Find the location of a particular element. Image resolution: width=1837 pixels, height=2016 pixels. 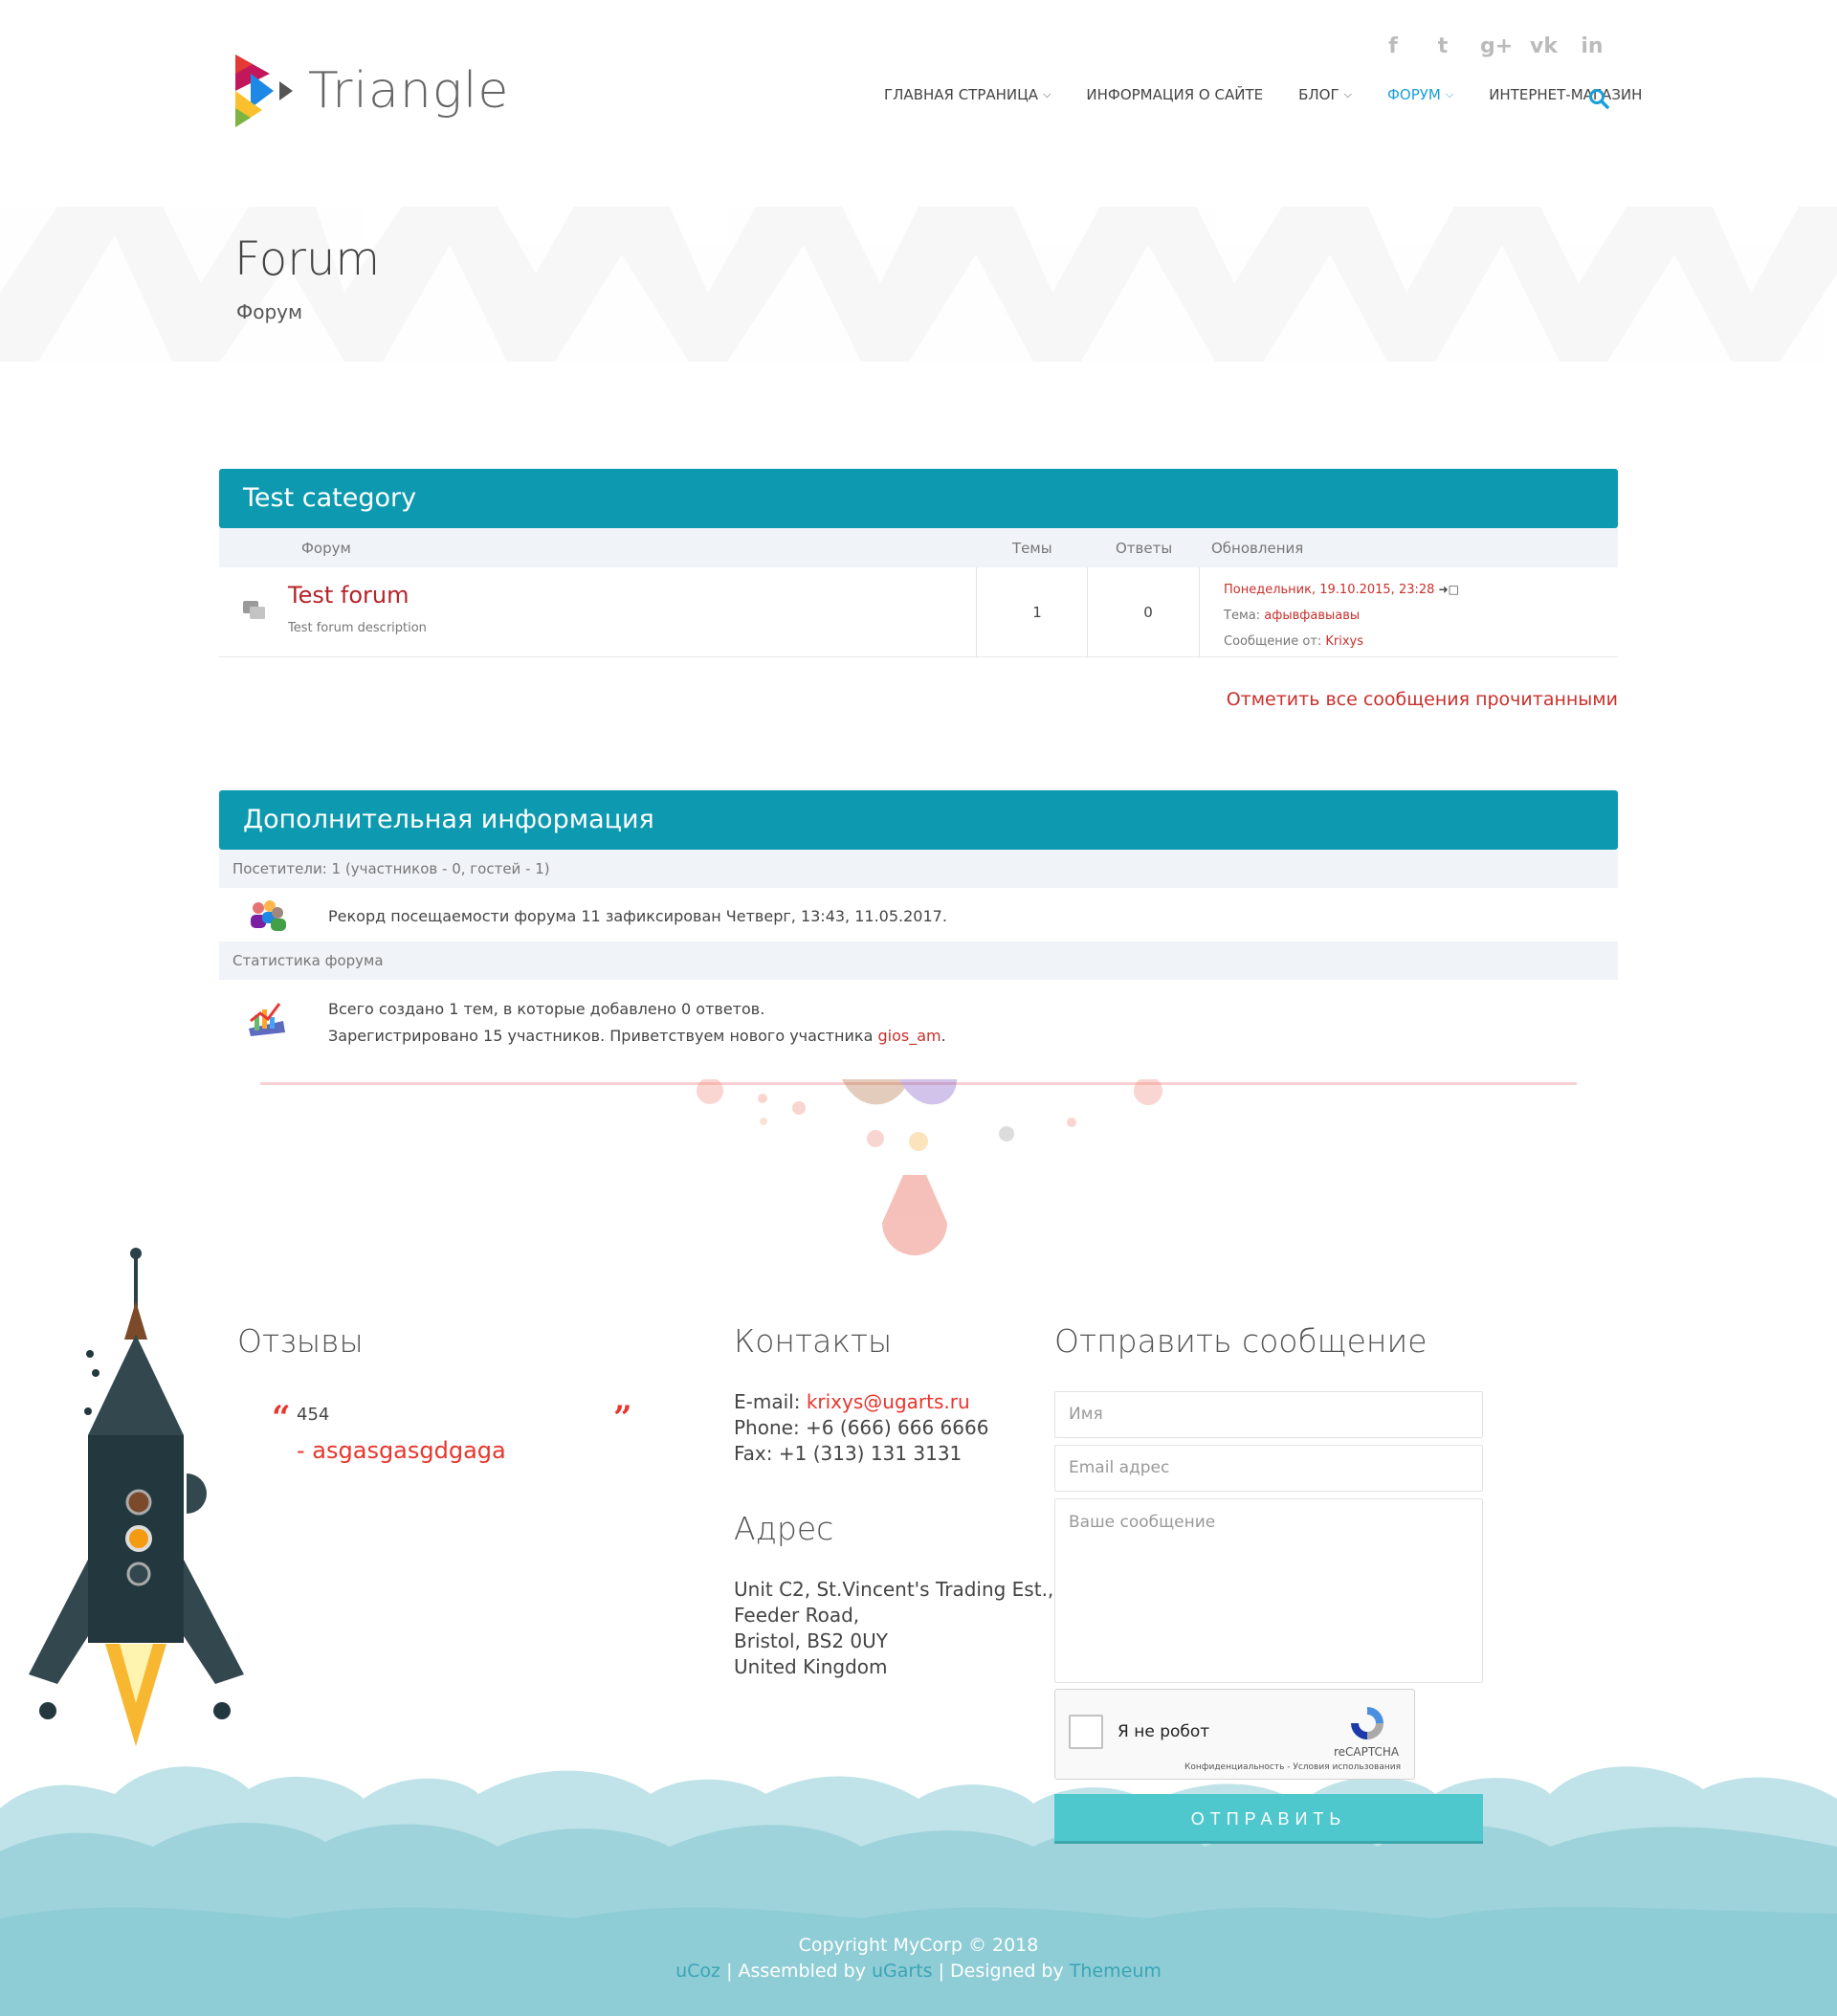

nav-item-shop: ИНТЕРНЕТ-МАГАЗИН is located at coordinates (1565, 94).